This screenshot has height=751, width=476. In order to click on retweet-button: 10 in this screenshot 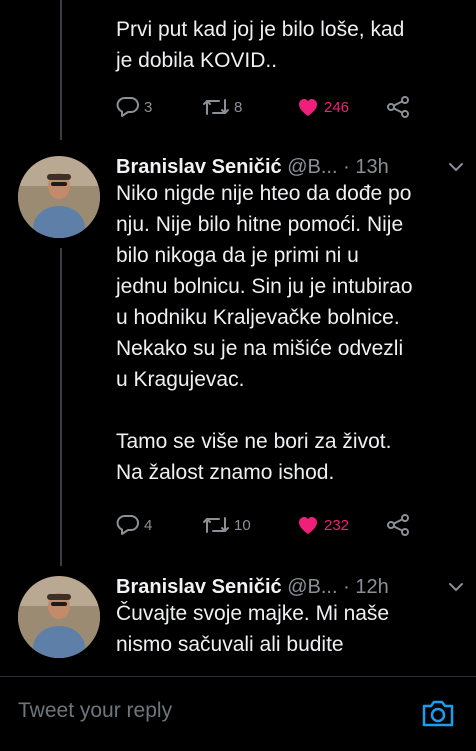, I will do `click(226, 525)`.